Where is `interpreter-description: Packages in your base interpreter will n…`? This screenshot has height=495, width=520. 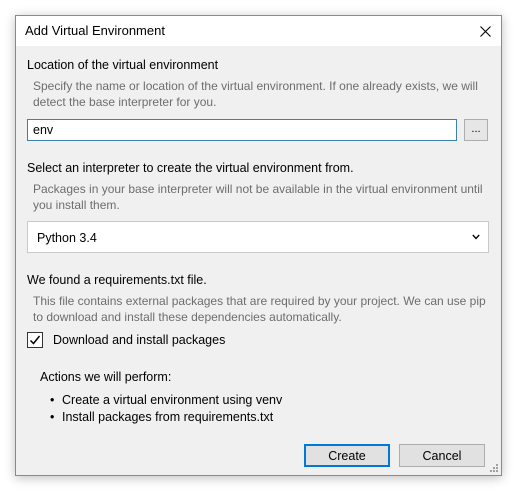 interpreter-description: Packages in your base interpreter will n… is located at coordinates (258, 197).